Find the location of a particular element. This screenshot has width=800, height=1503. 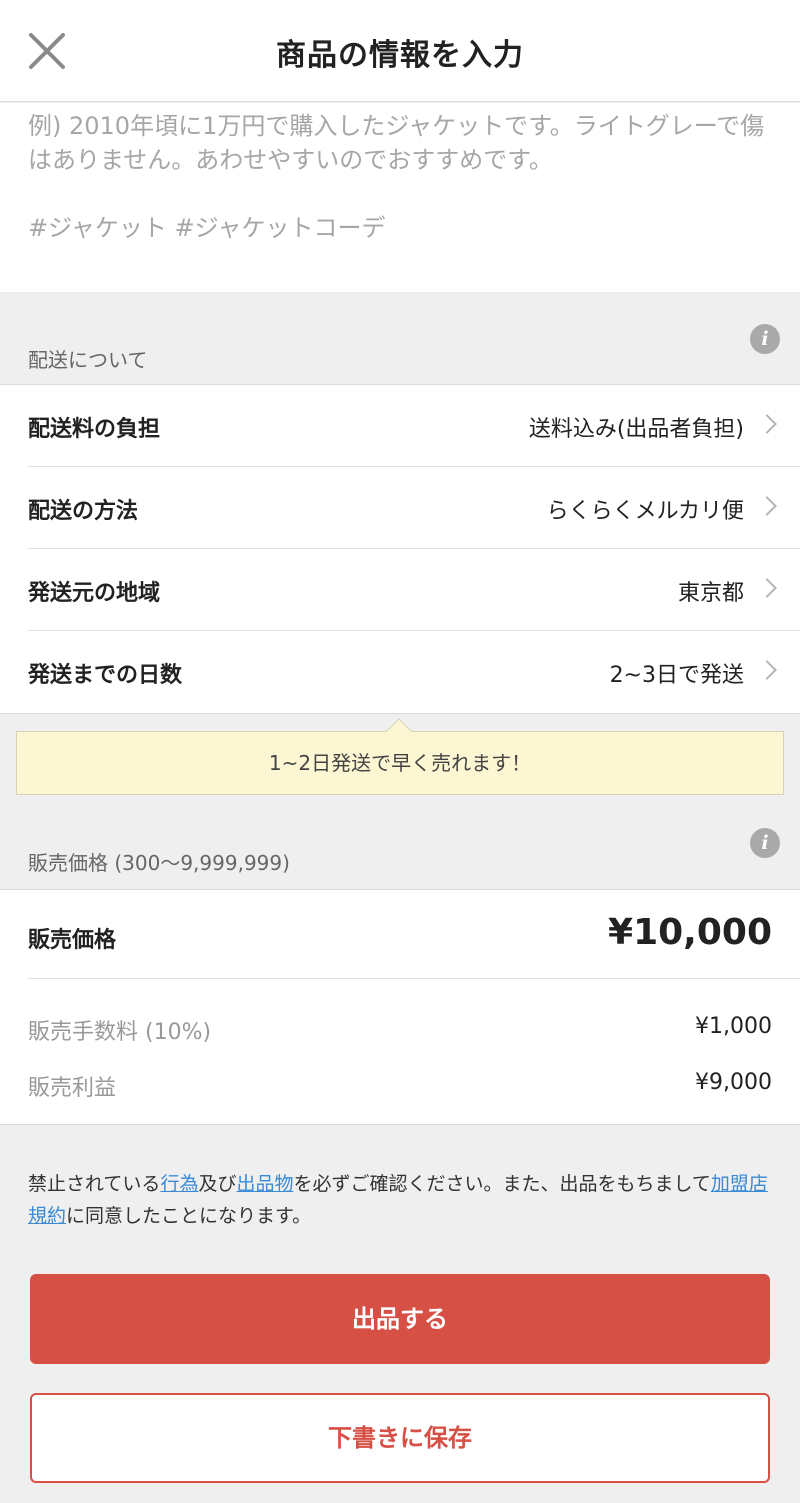

shipping-fee-value: 送料込み(出品者負担) is located at coordinates (636, 429).